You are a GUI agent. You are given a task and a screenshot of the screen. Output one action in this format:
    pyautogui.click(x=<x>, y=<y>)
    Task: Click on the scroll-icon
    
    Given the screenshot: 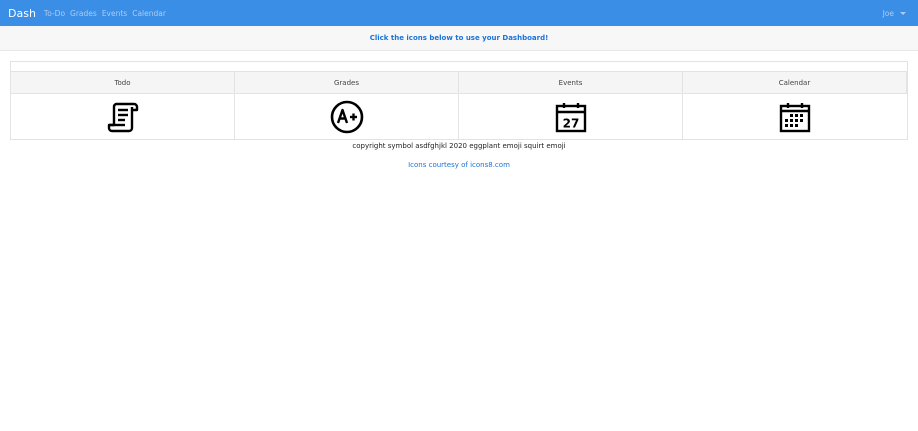 What is the action you would take?
    pyautogui.click(x=122, y=117)
    